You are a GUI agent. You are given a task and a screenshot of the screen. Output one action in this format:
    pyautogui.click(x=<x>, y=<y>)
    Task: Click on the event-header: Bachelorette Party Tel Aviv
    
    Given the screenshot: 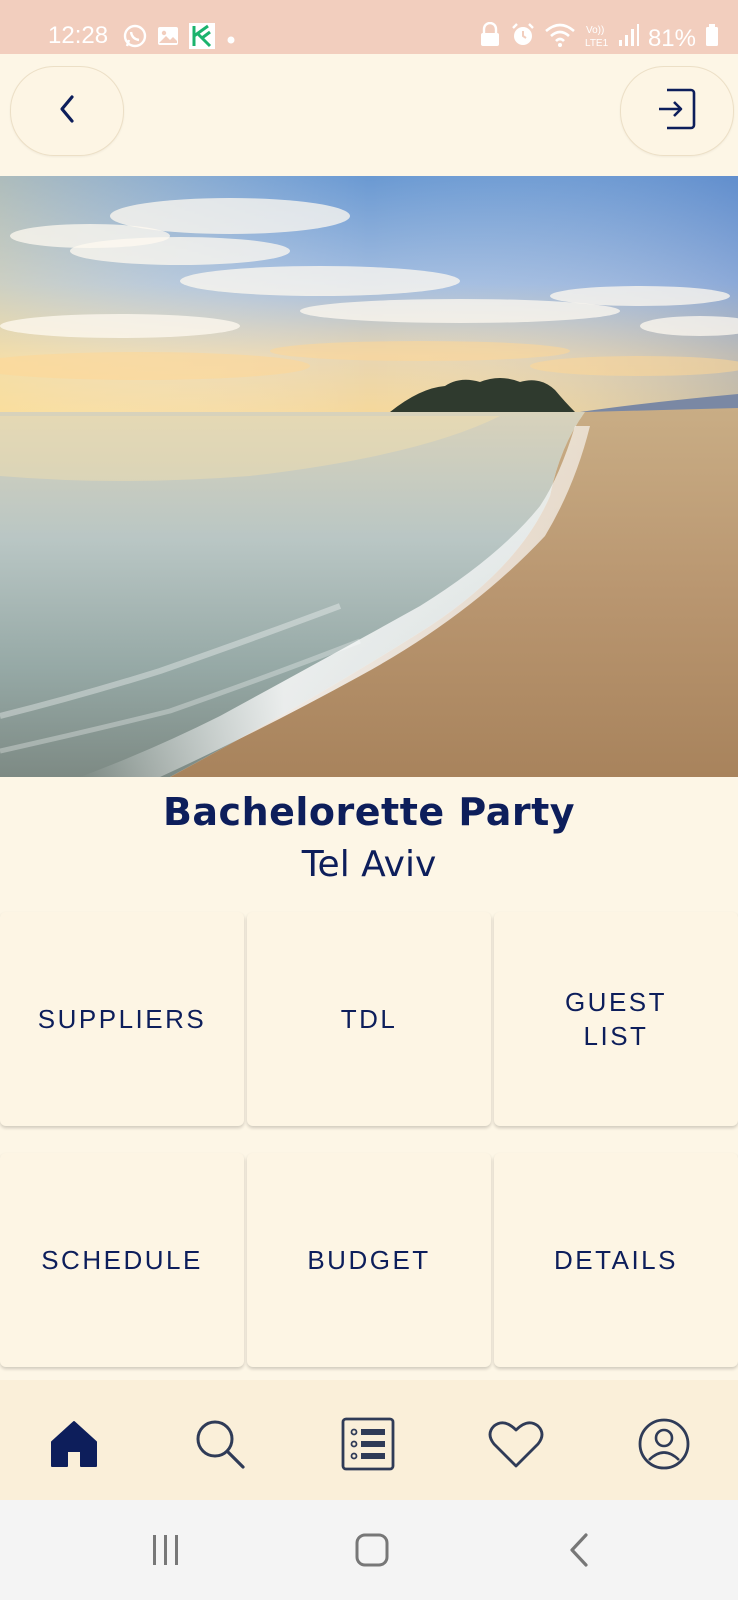 What is the action you would take?
    pyautogui.click(x=369, y=835)
    